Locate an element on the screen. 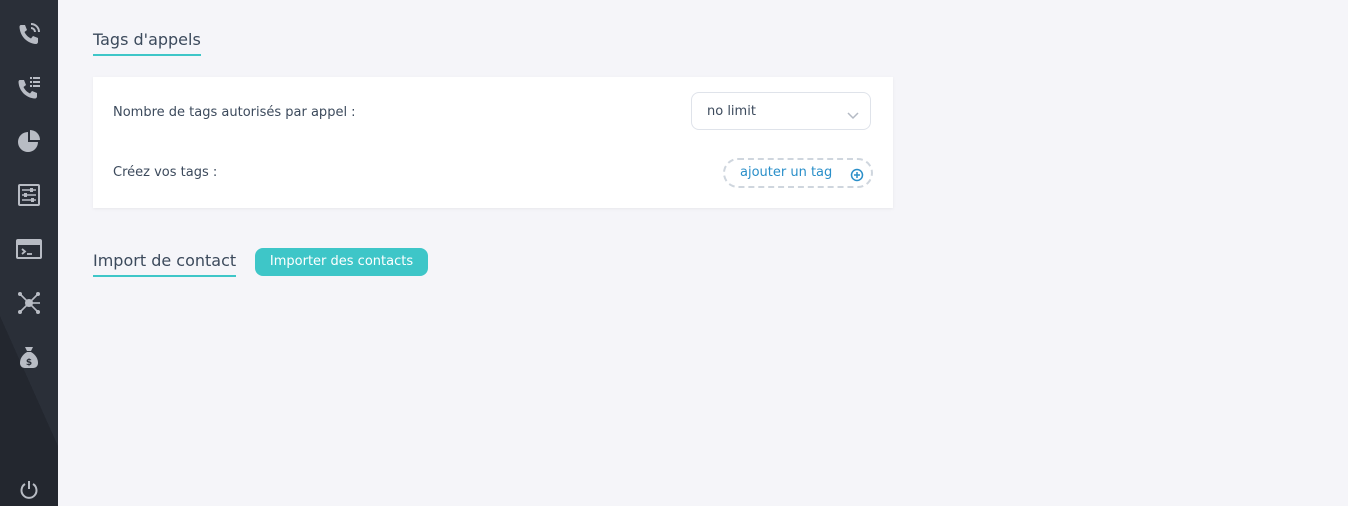 The width and height of the screenshot is (1348, 506). tag-limit-label: Nombre de tags autorisés par appel : is located at coordinates (234, 112).